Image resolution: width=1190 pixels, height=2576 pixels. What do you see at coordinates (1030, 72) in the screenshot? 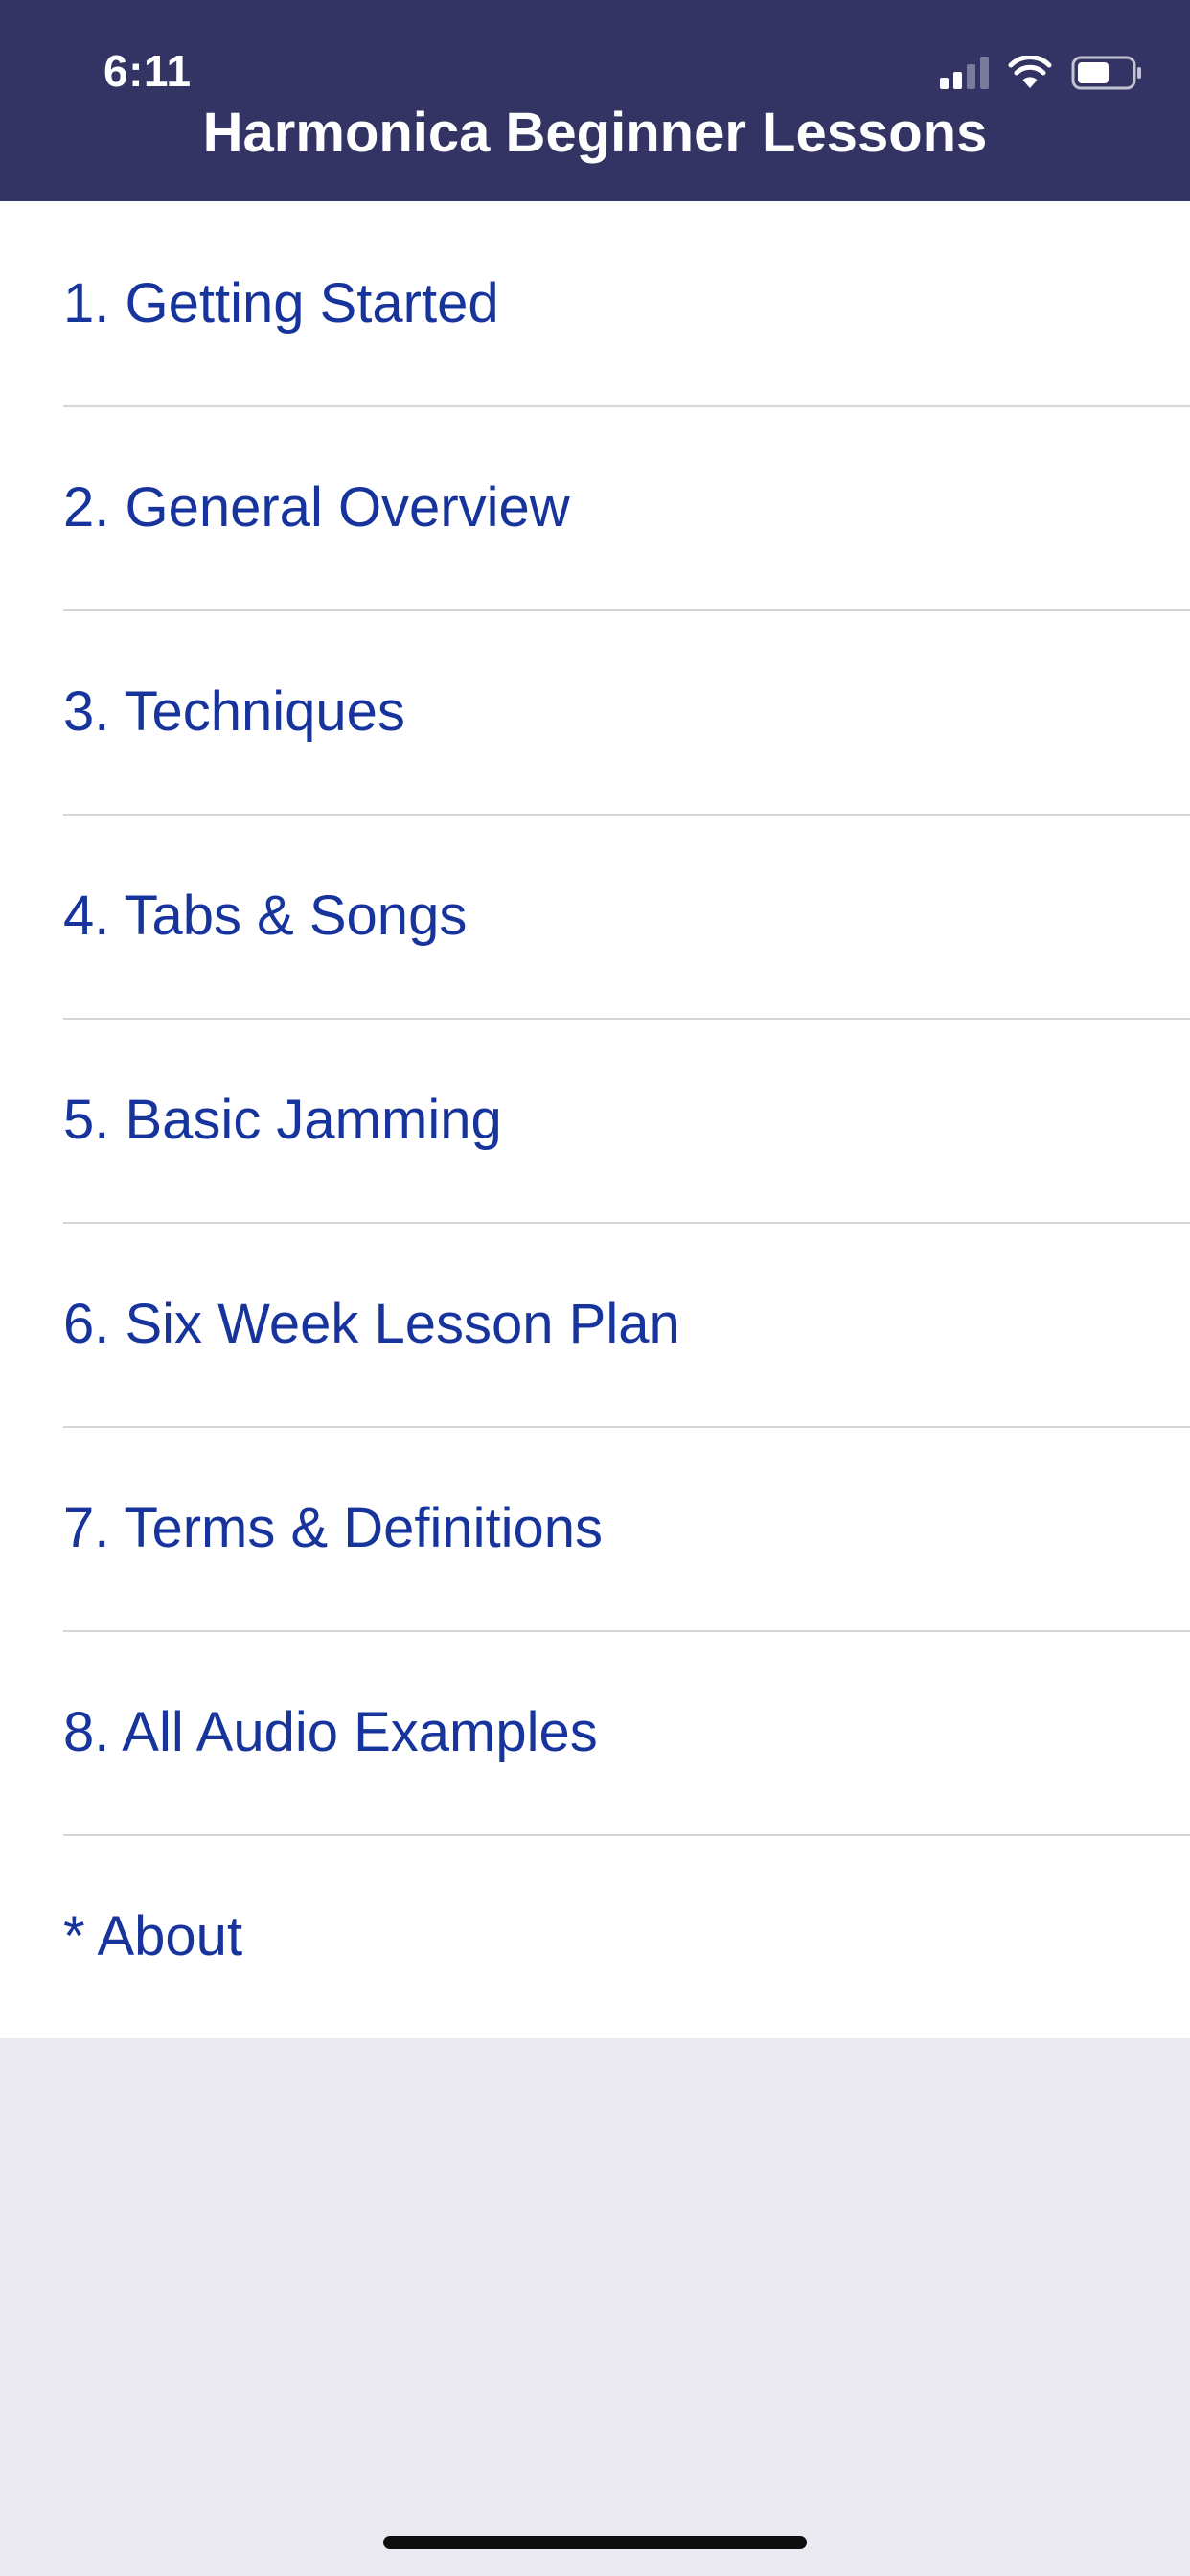
I see `wifi-icon` at bounding box center [1030, 72].